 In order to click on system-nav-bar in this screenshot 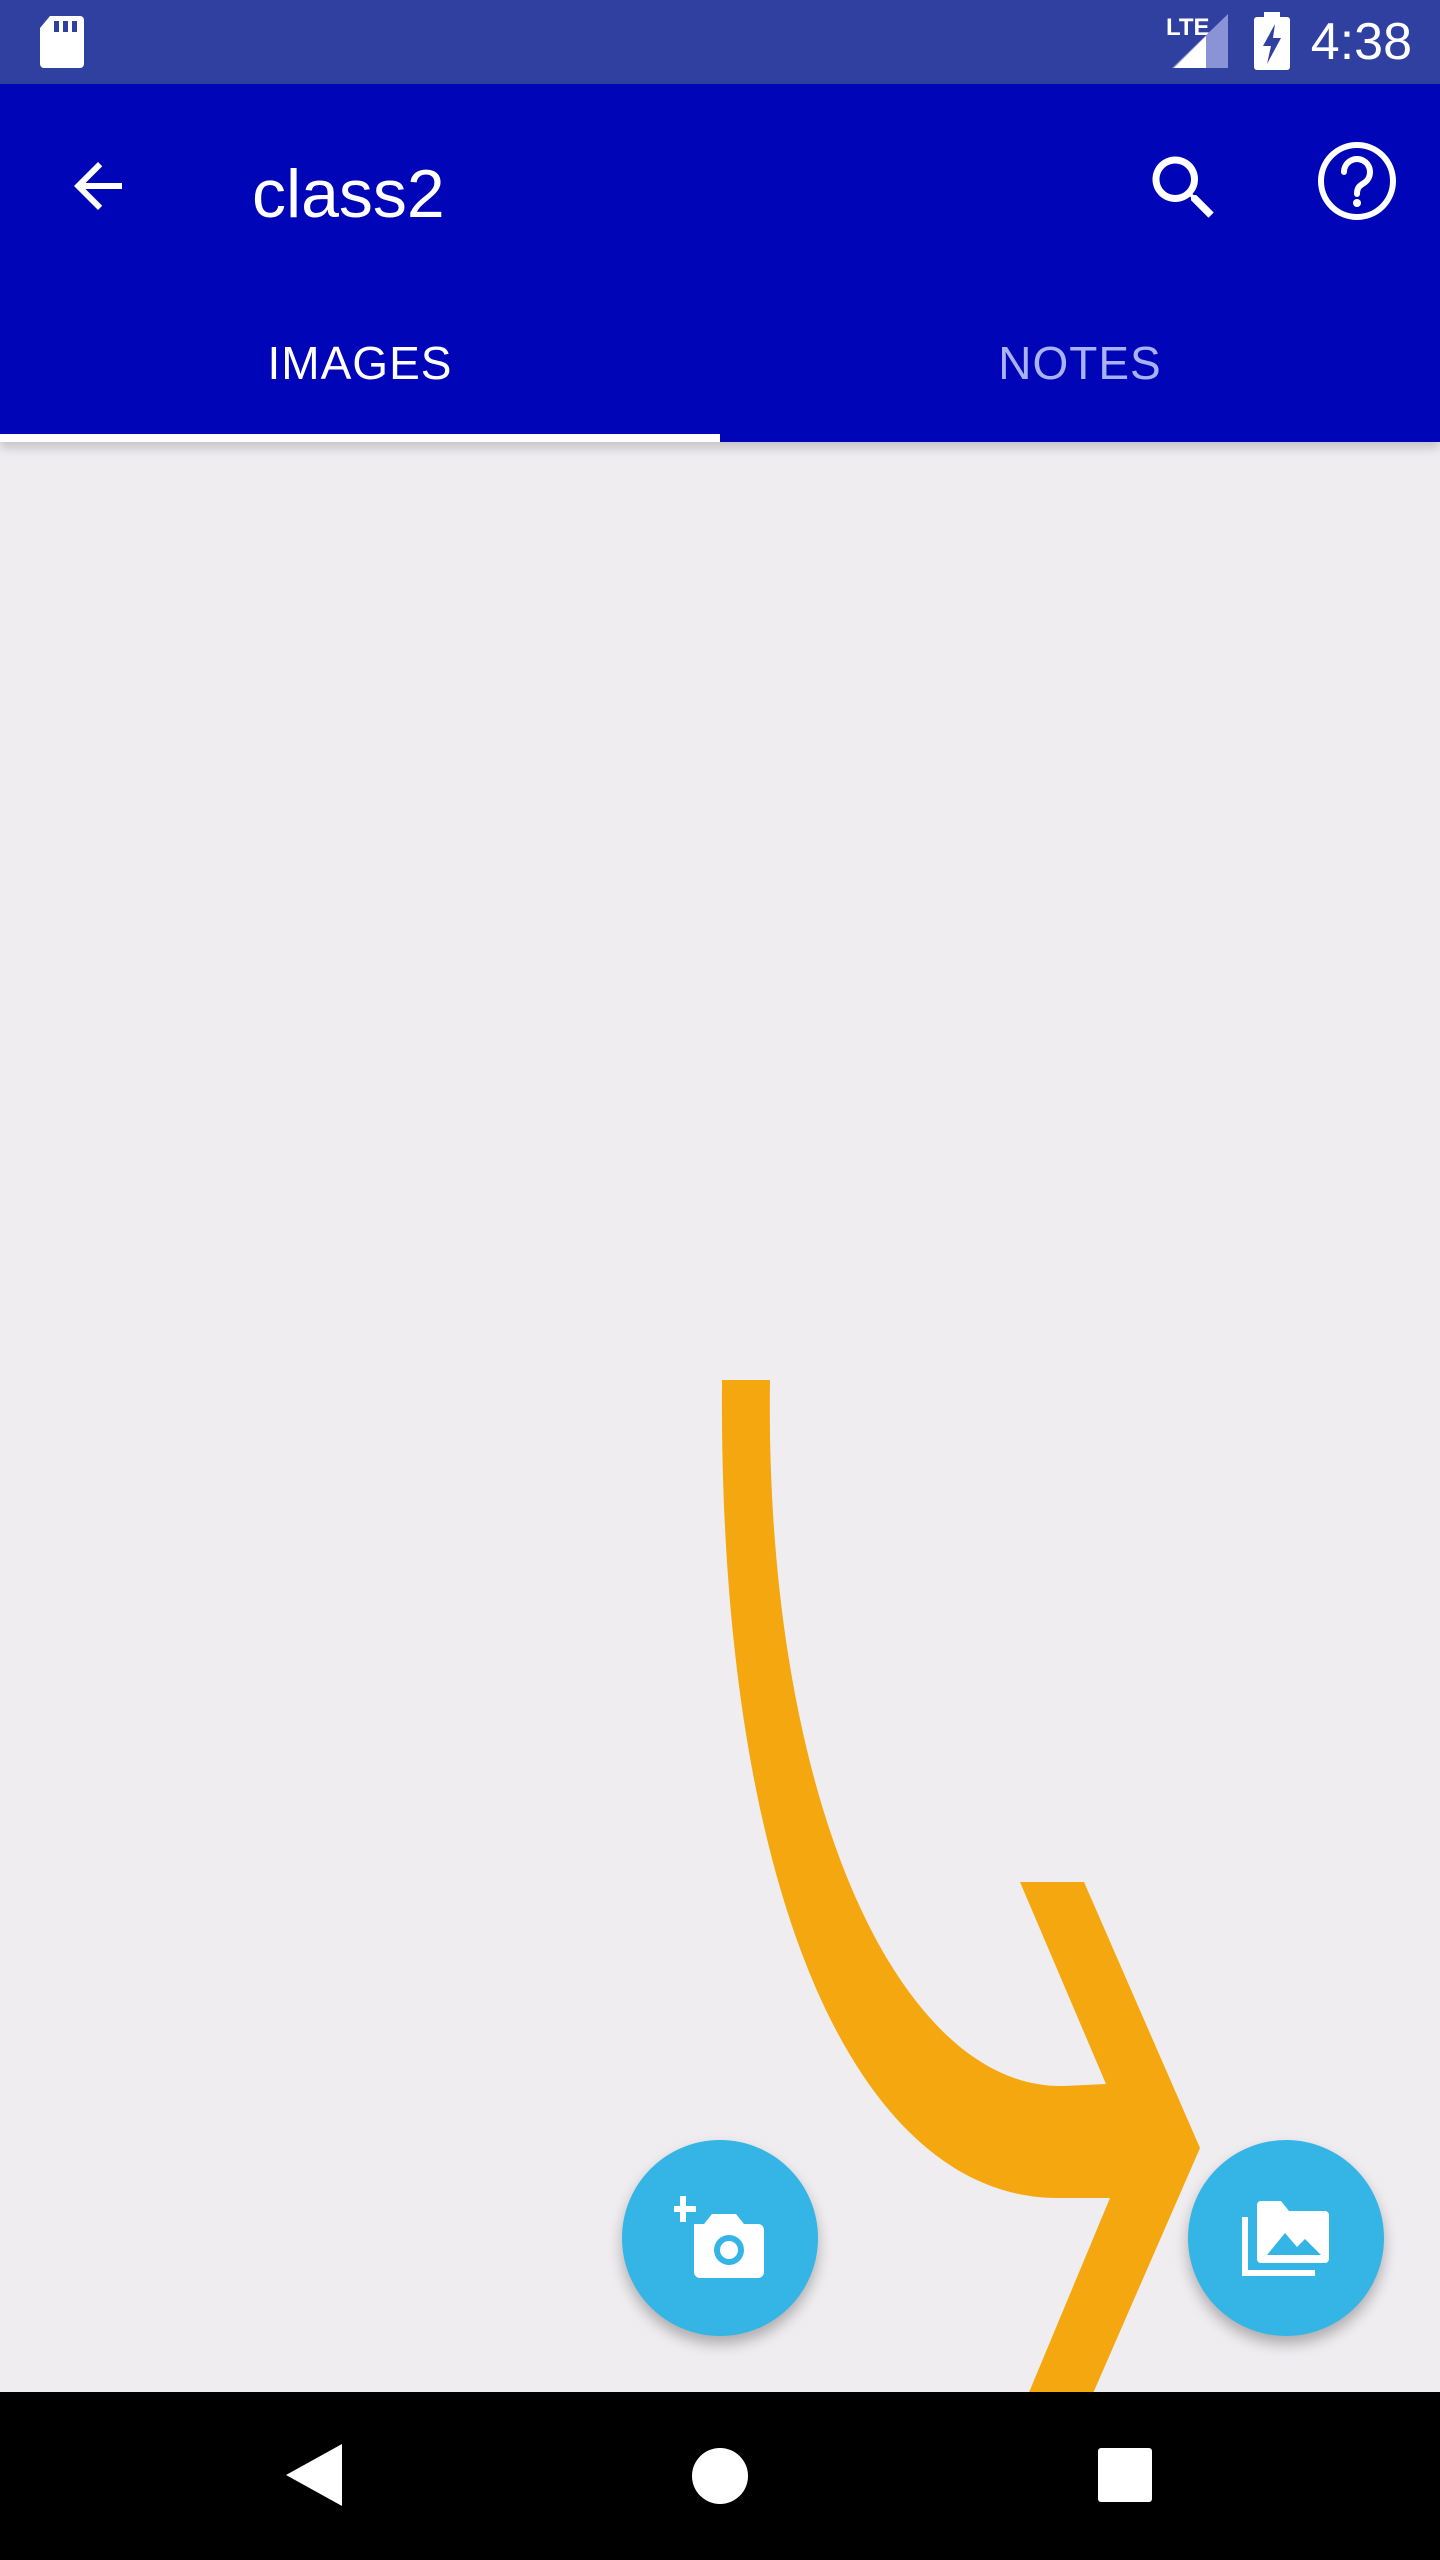, I will do `click(720, 2476)`.